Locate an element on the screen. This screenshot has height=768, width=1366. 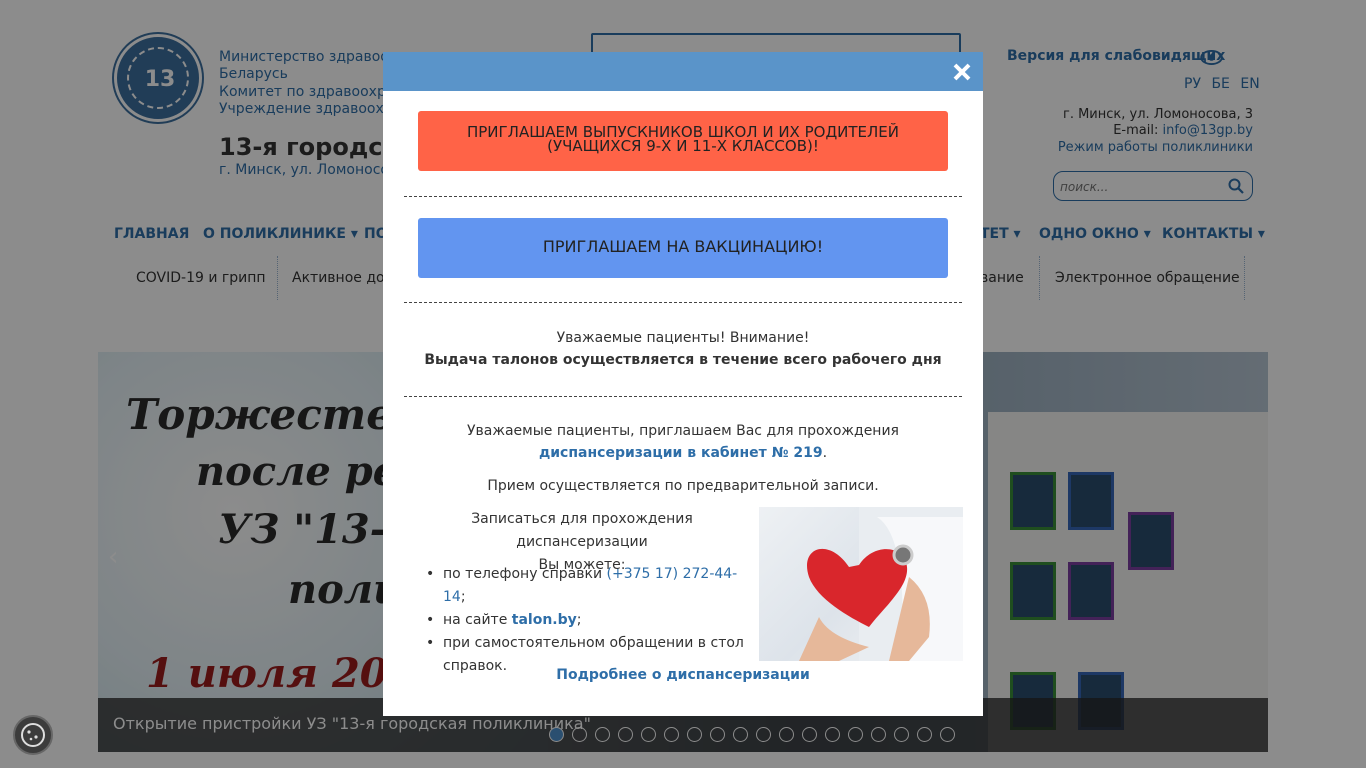
site-prefix: на сайте is located at coordinates (477, 620).